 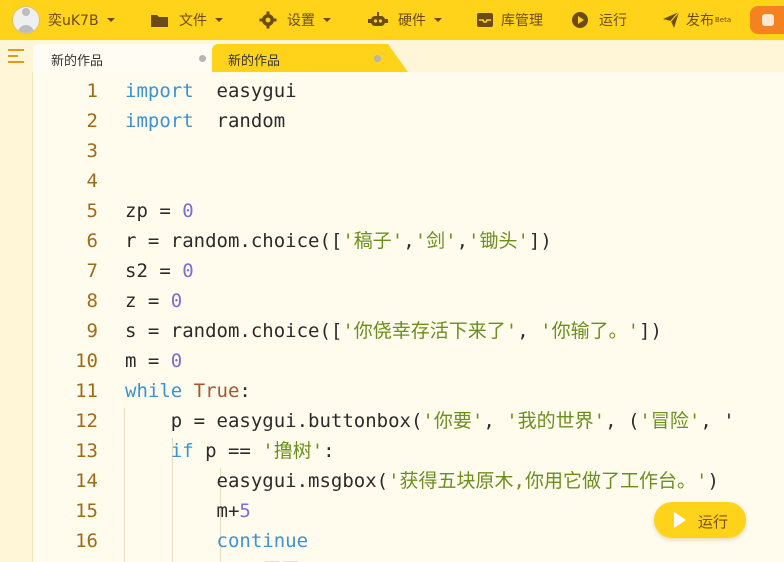 What do you see at coordinates (412, 21) in the screenshot?
I see `hardware-menu-label: 硬件` at bounding box center [412, 21].